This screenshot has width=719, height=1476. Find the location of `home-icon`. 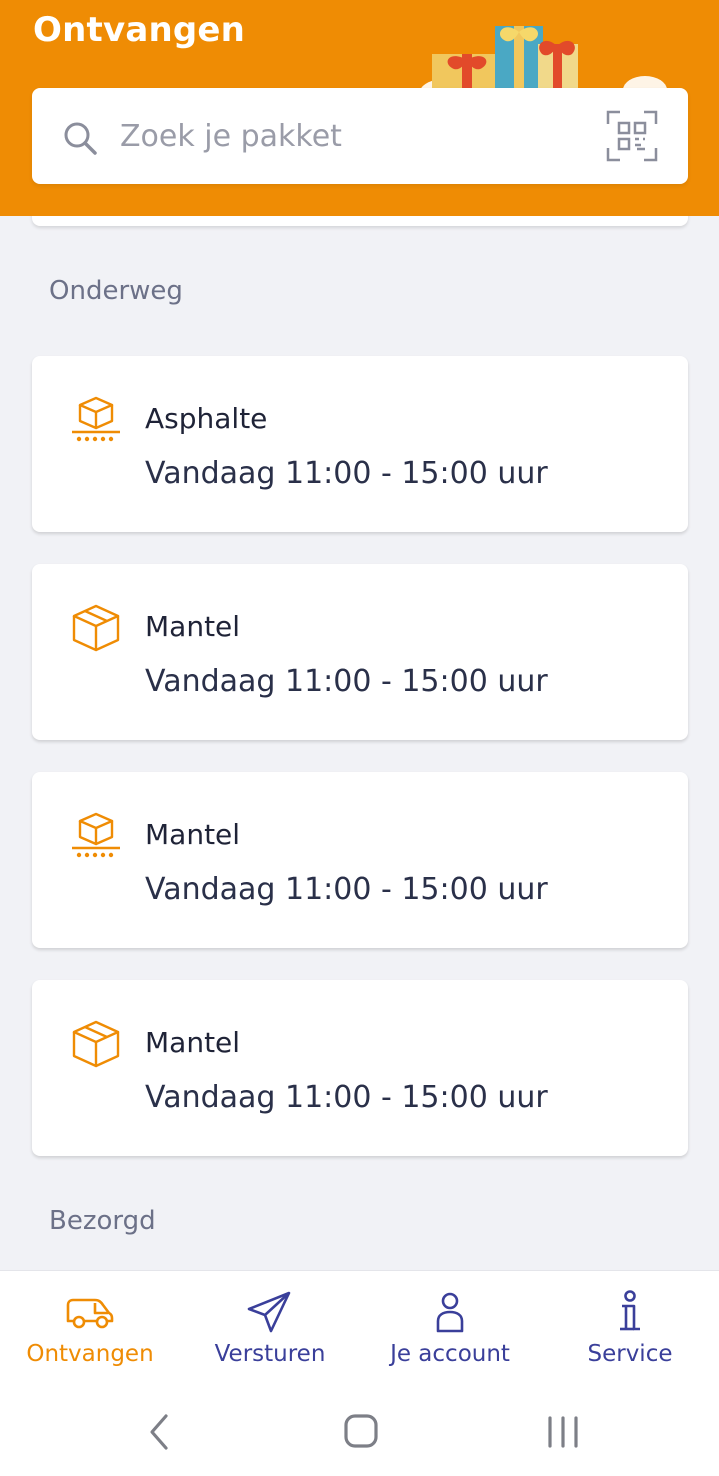

home-icon is located at coordinates (361, 1432).